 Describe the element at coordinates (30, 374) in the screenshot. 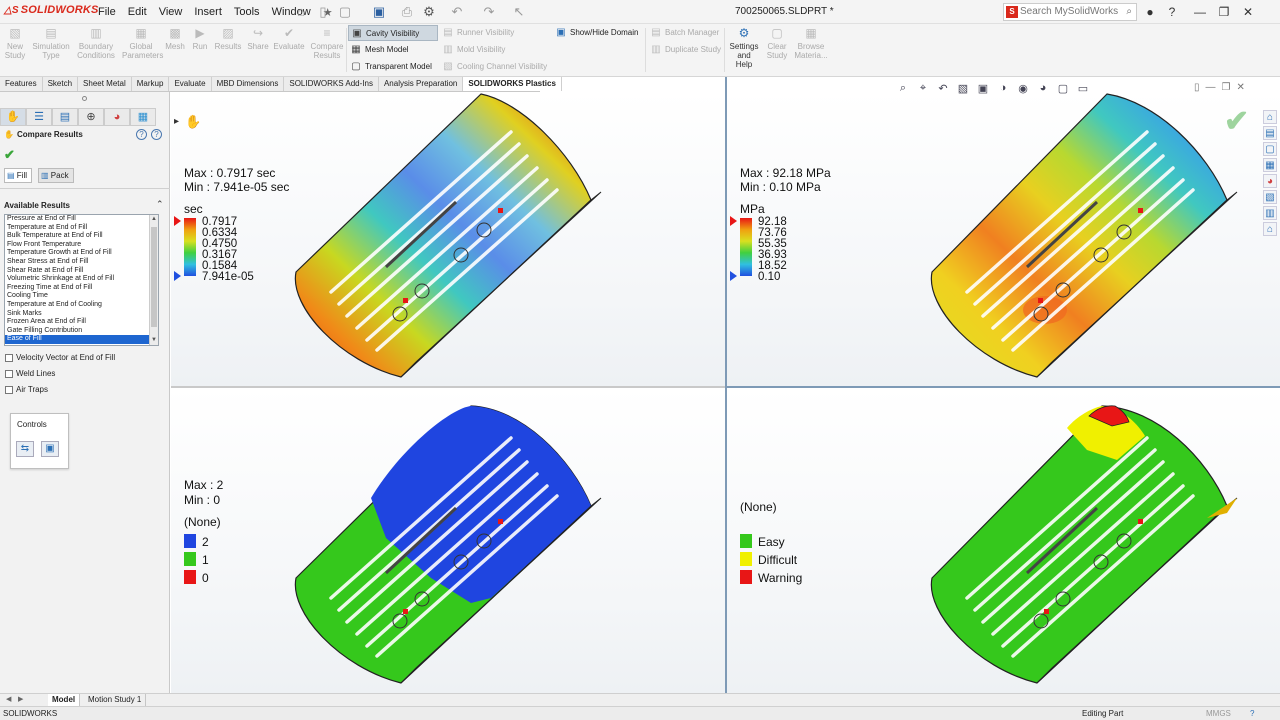

I see `weld-lines-checkbox: Weld Lines` at that location.